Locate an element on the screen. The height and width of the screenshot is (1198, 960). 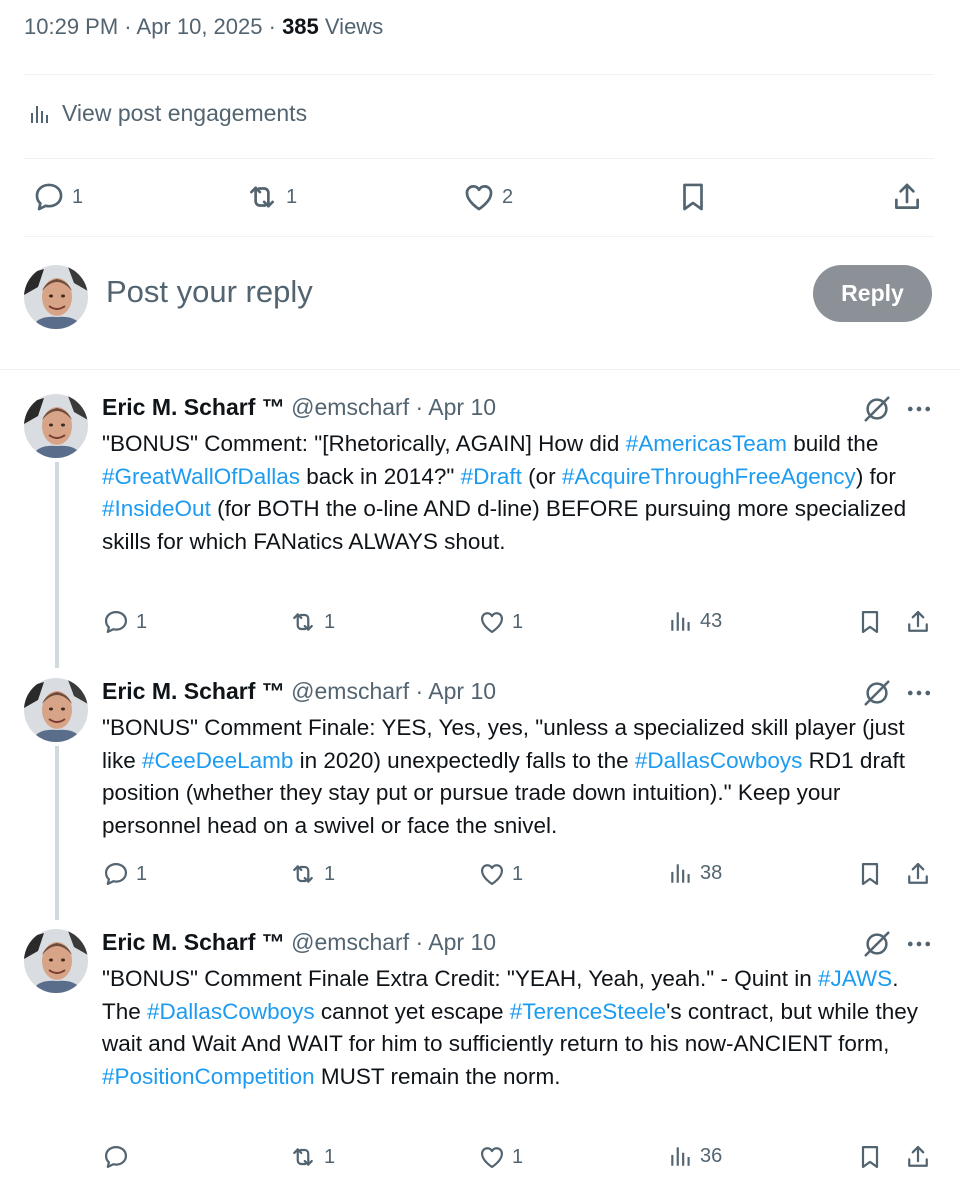
reply-button is located at coordinates (119, 1157).